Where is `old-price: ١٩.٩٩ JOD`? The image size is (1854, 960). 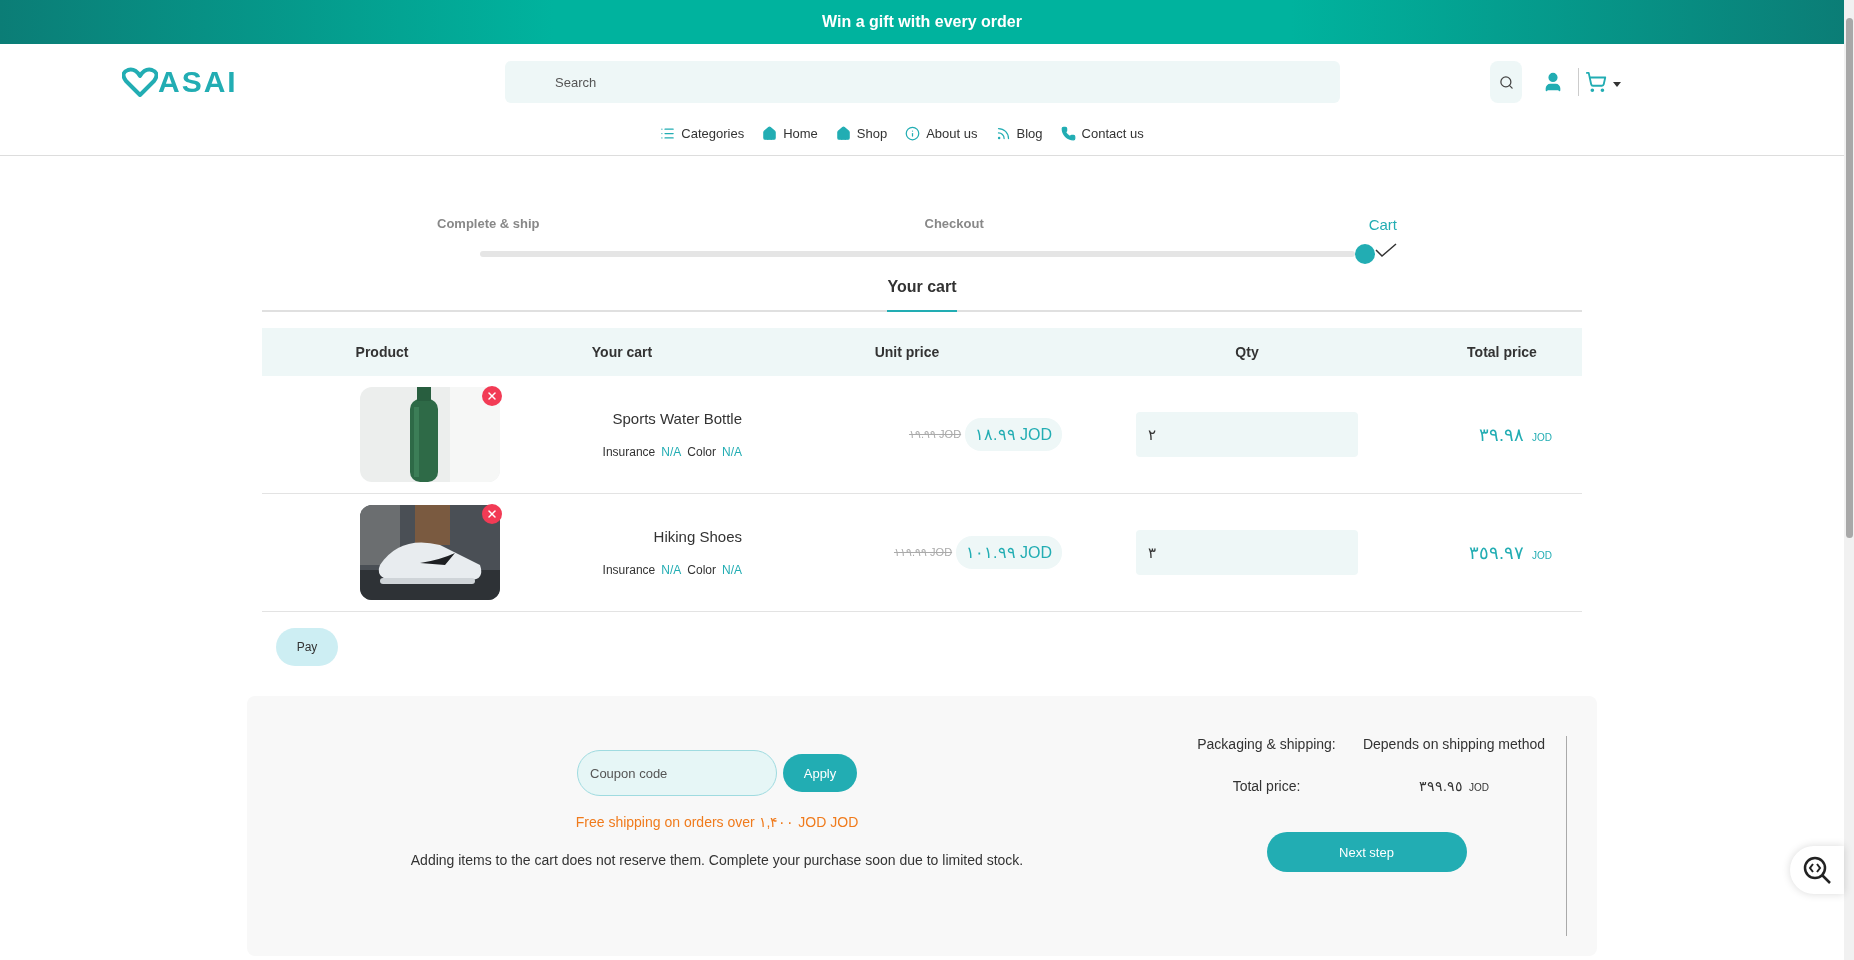
old-price: ١٩.٩٩ JOD is located at coordinates (935, 434).